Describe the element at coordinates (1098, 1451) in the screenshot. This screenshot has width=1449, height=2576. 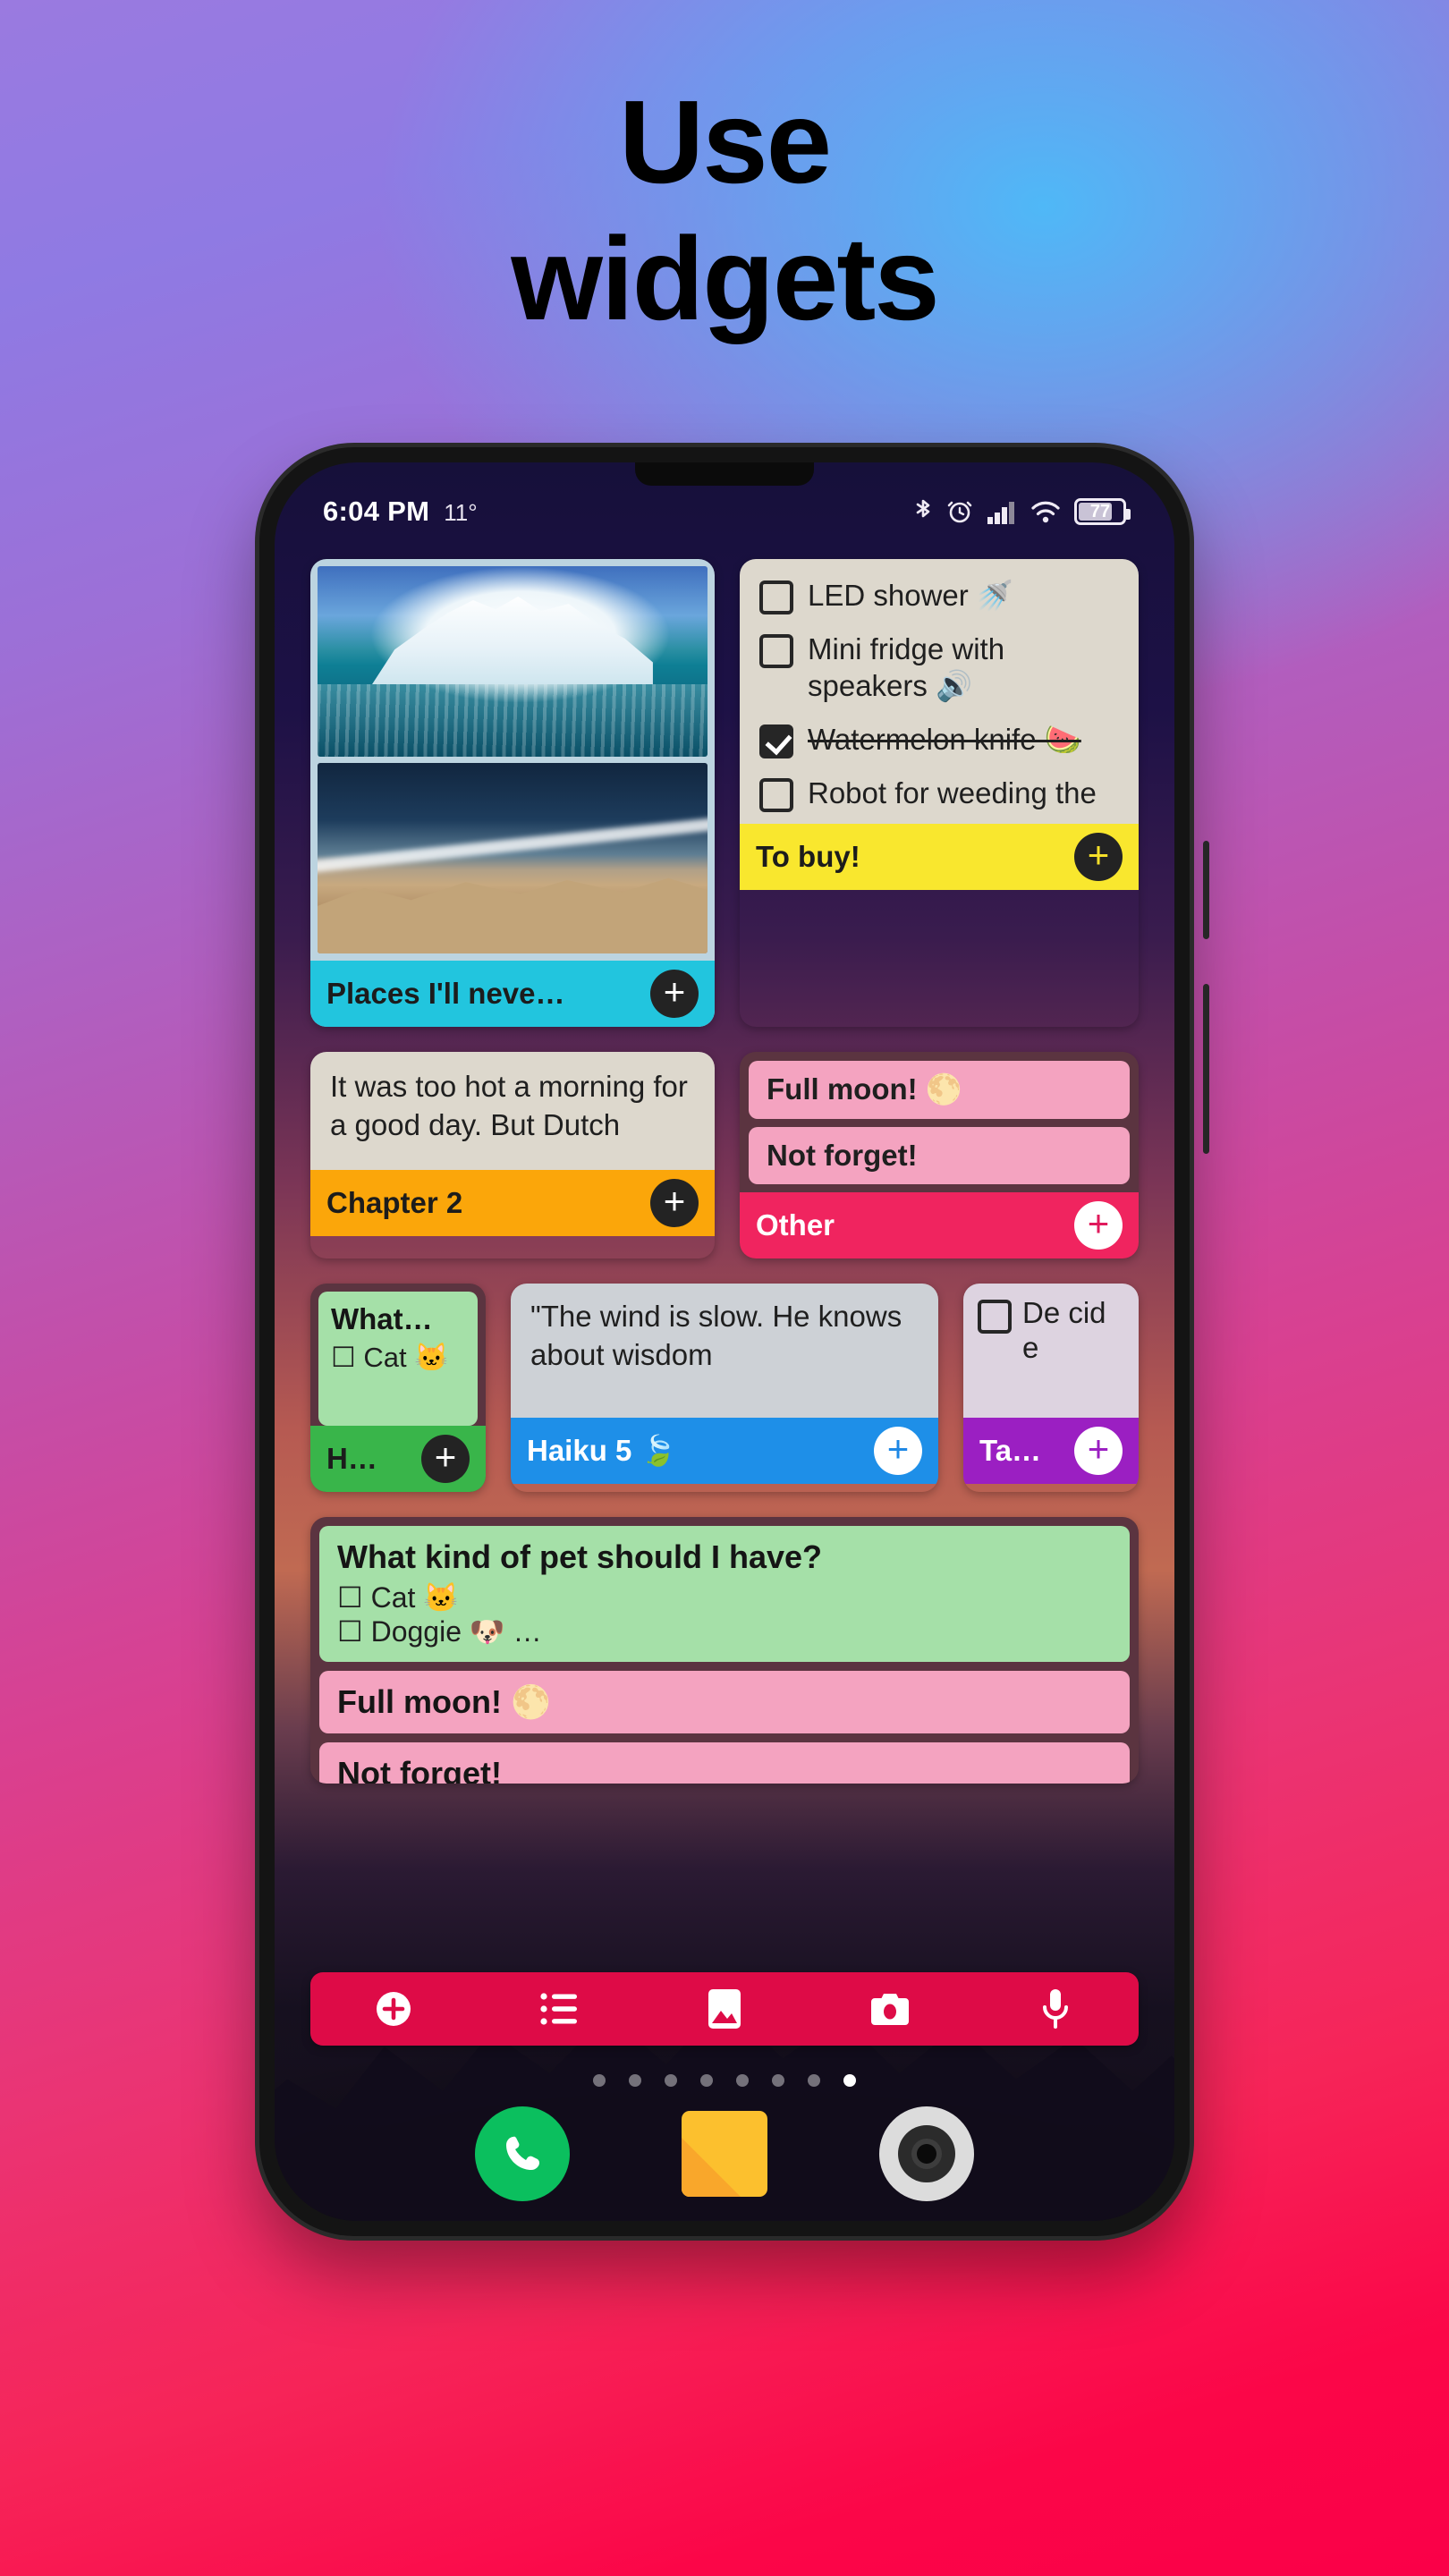
I see `add-task-button: +` at that location.